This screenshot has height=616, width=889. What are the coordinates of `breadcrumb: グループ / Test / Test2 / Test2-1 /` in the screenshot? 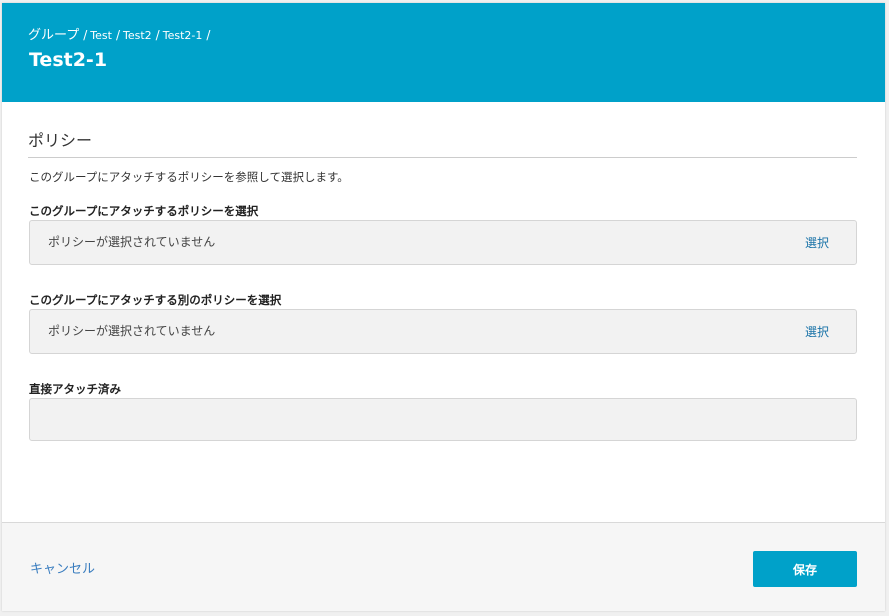 It's located at (120, 33).